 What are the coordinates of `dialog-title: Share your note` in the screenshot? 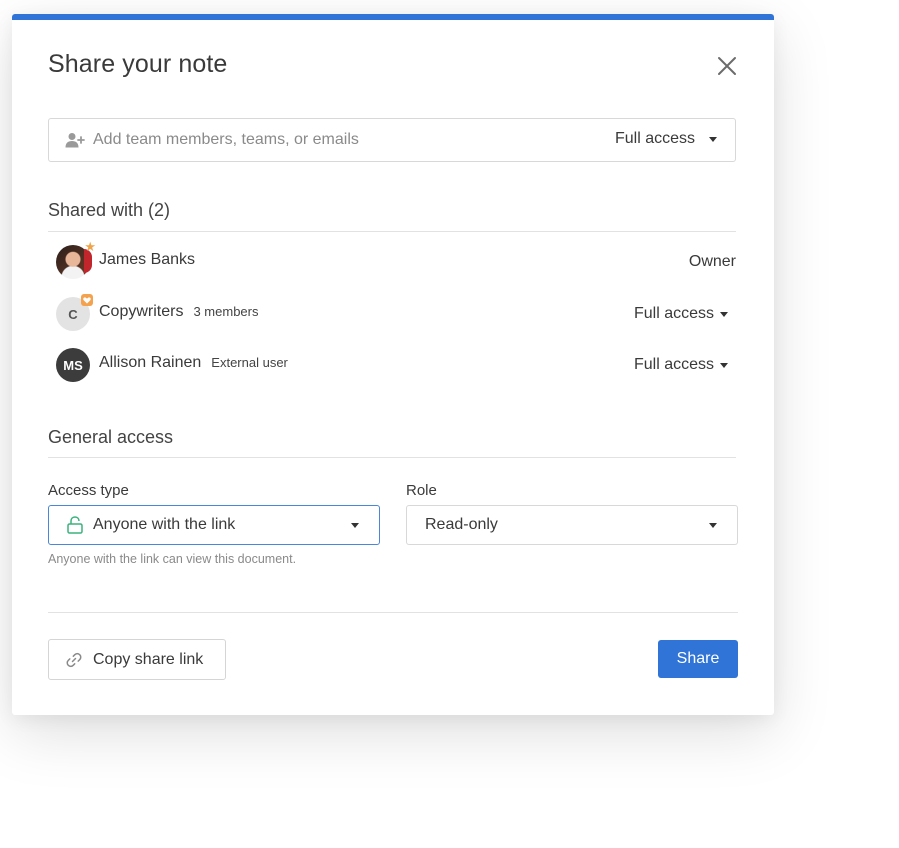 It's located at (138, 64).